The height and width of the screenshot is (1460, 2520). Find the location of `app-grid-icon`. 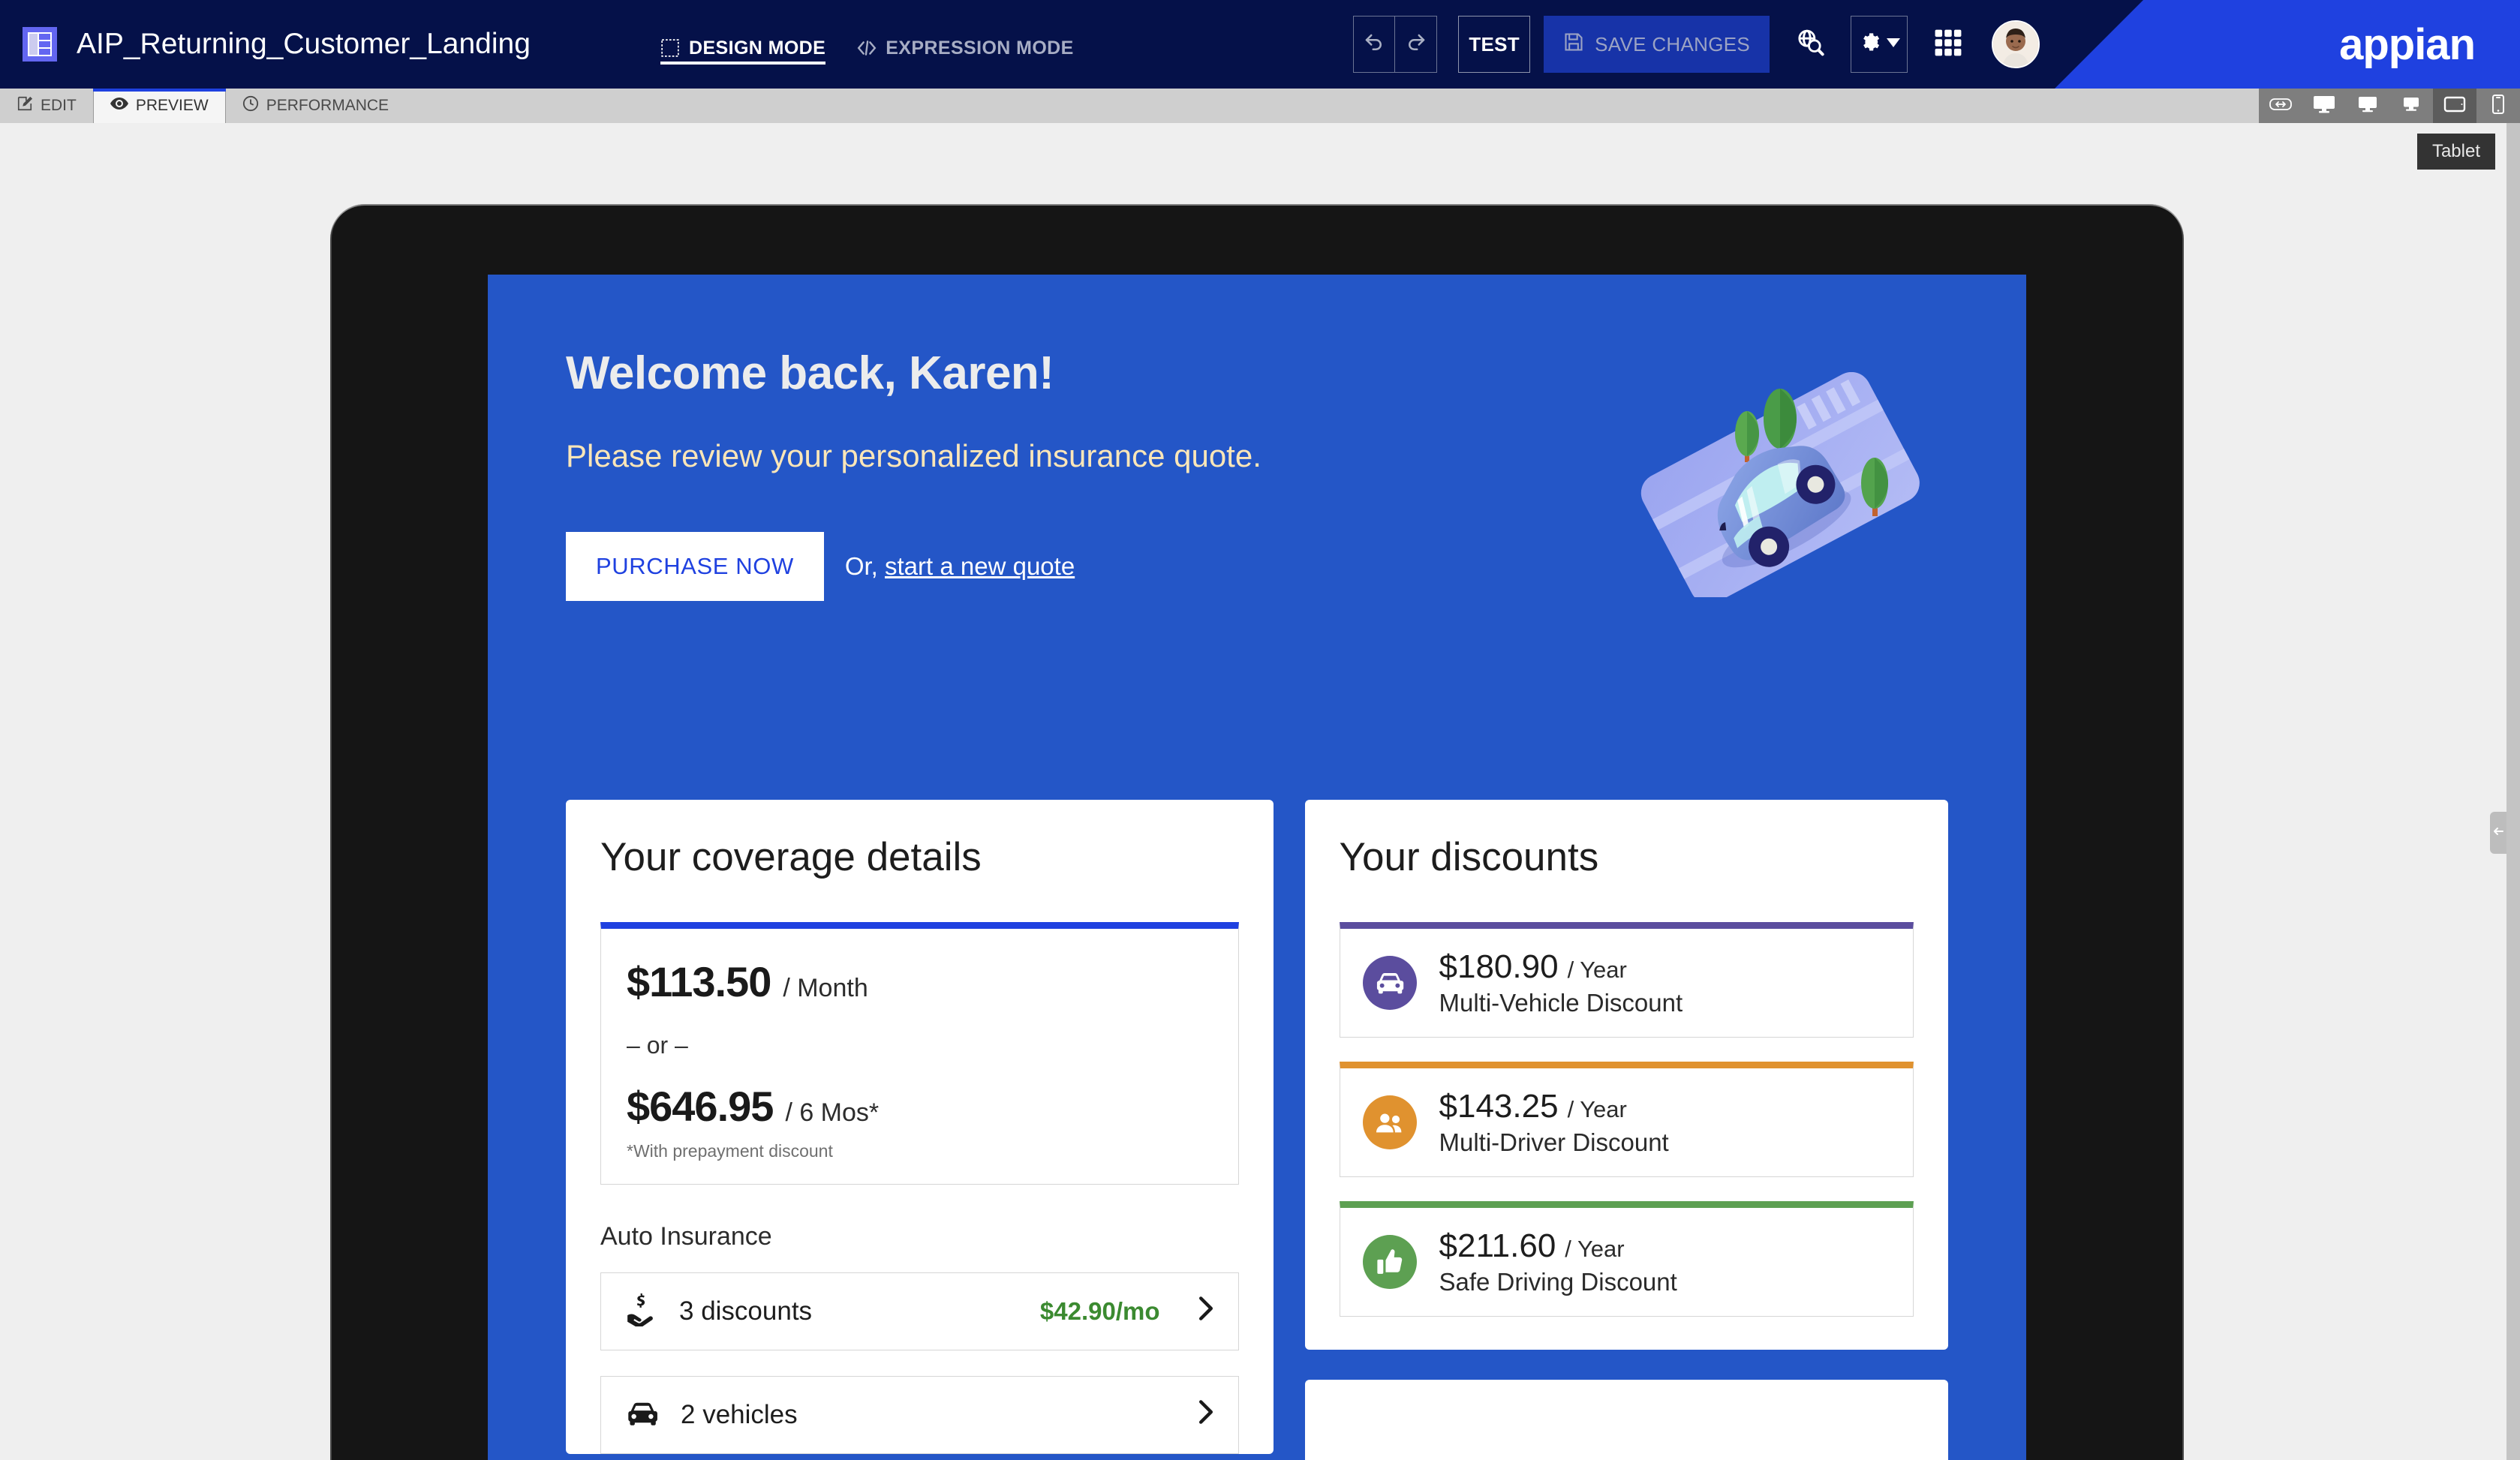

app-grid-icon is located at coordinates (1948, 45).